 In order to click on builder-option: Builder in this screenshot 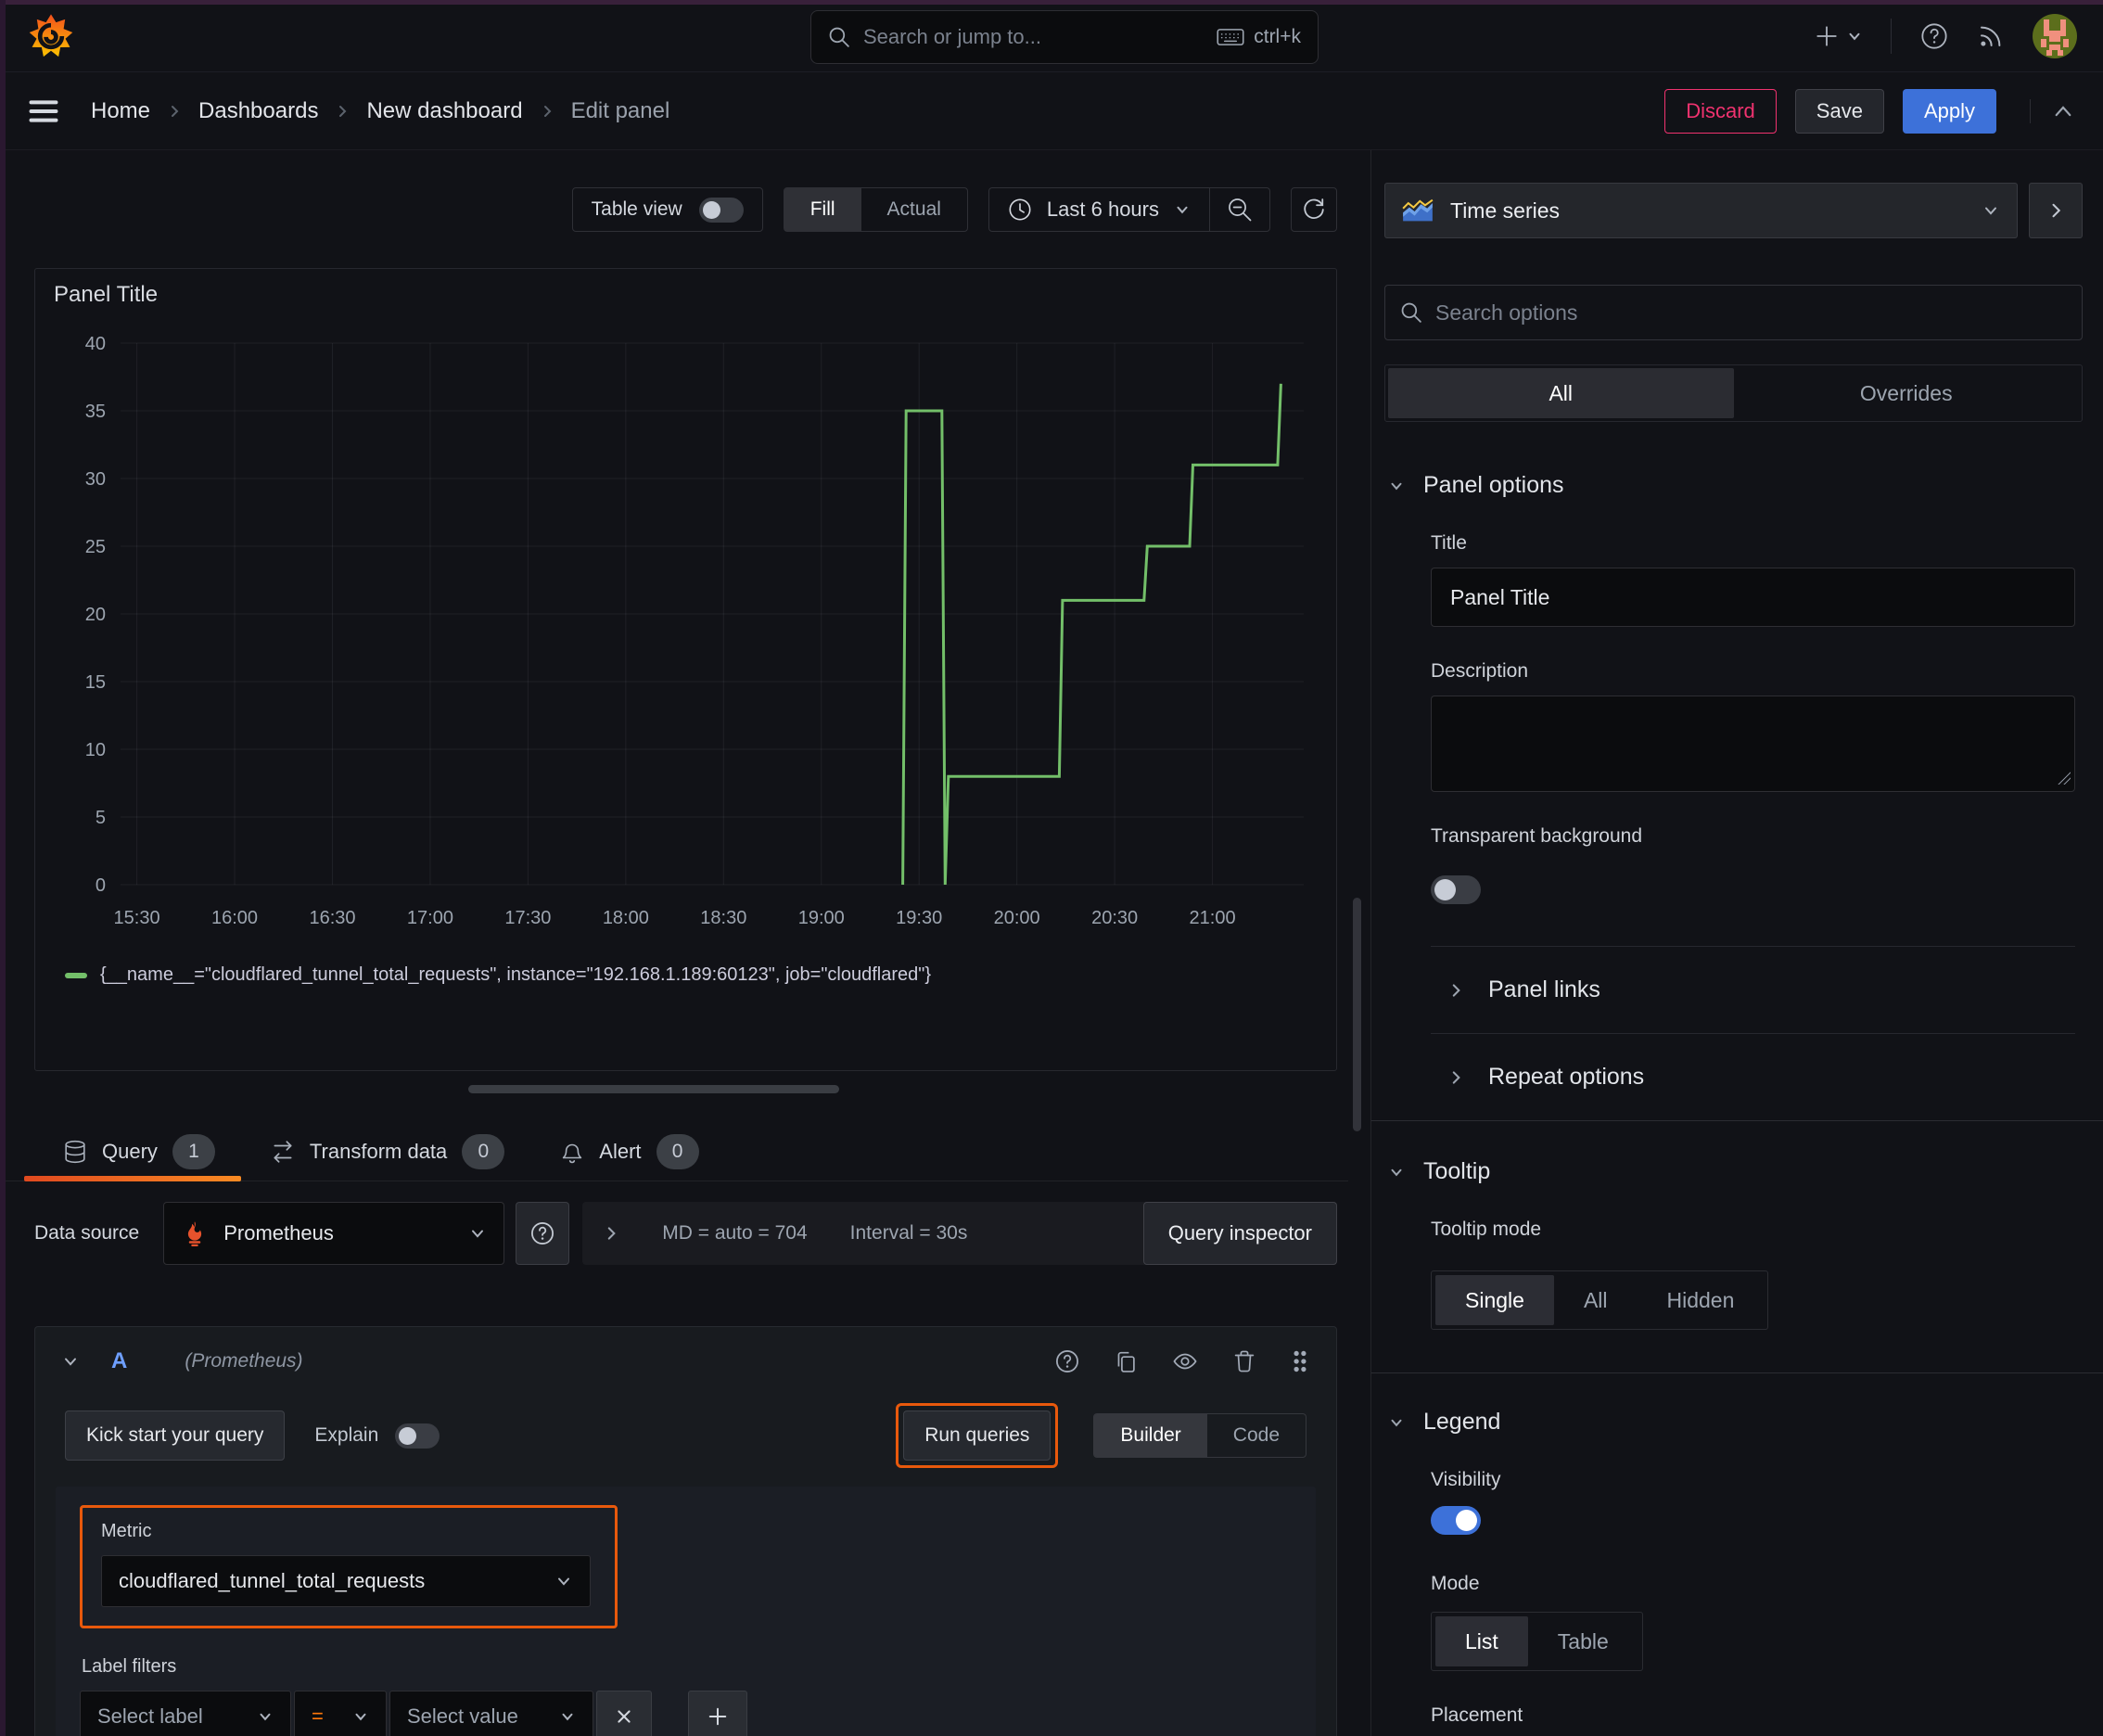, I will do `click(1150, 1435)`.